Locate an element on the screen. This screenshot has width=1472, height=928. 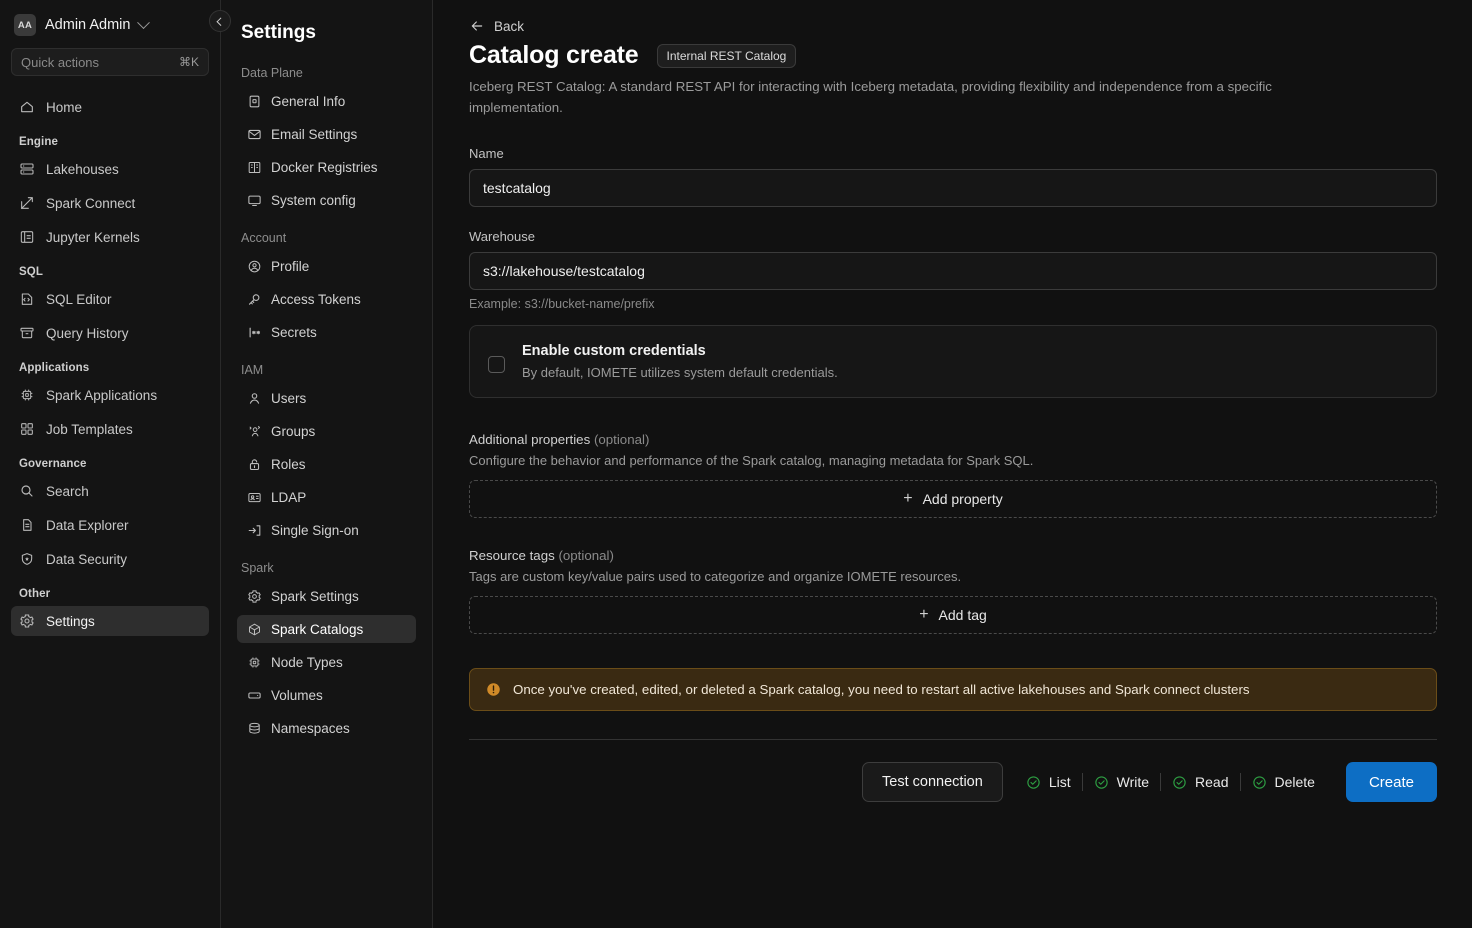
sidebar-item-label: Query History is located at coordinates (87, 333).